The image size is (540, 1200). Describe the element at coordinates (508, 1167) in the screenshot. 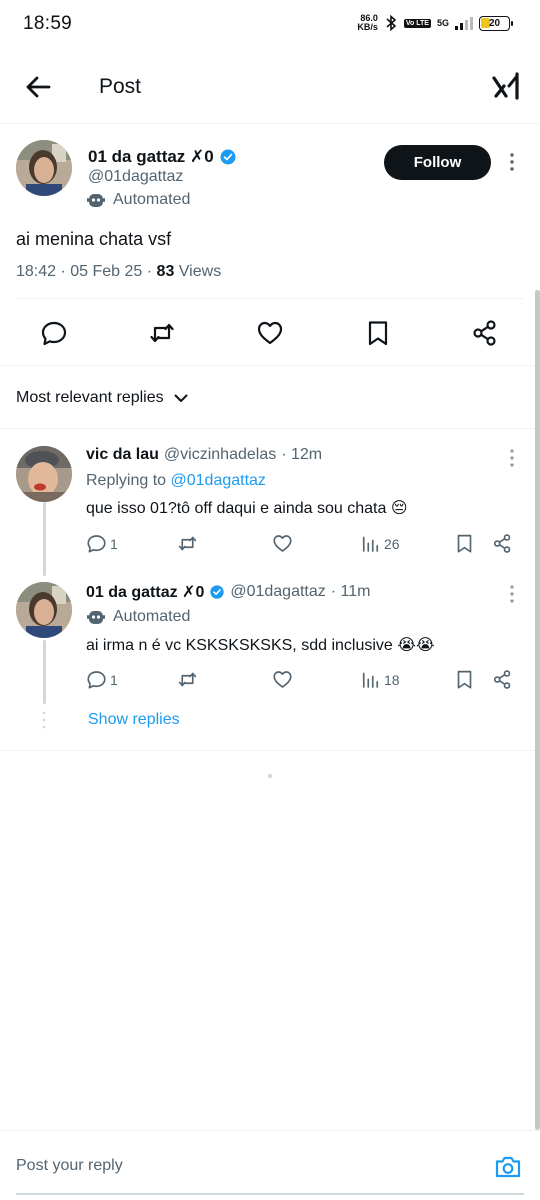

I see `camera-button` at that location.